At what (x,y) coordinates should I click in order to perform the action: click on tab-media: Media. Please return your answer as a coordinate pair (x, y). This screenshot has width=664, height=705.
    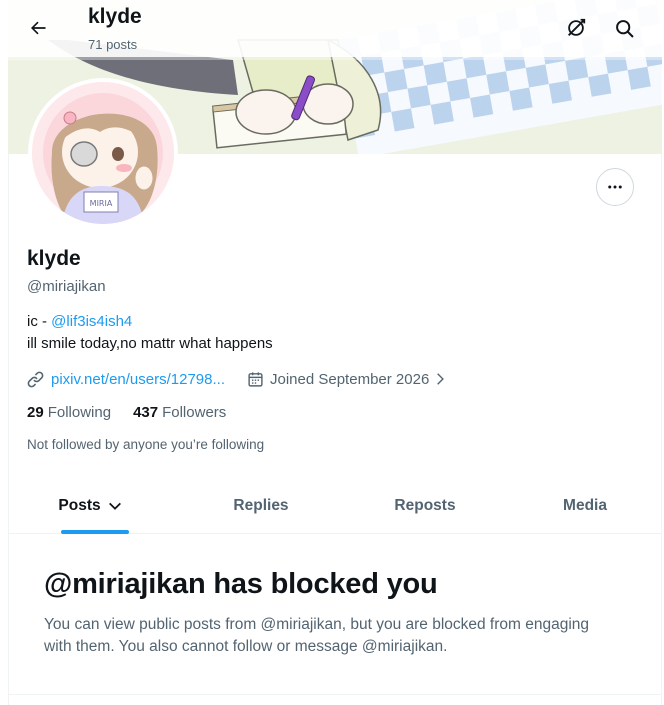
    Looking at the image, I should click on (582, 506).